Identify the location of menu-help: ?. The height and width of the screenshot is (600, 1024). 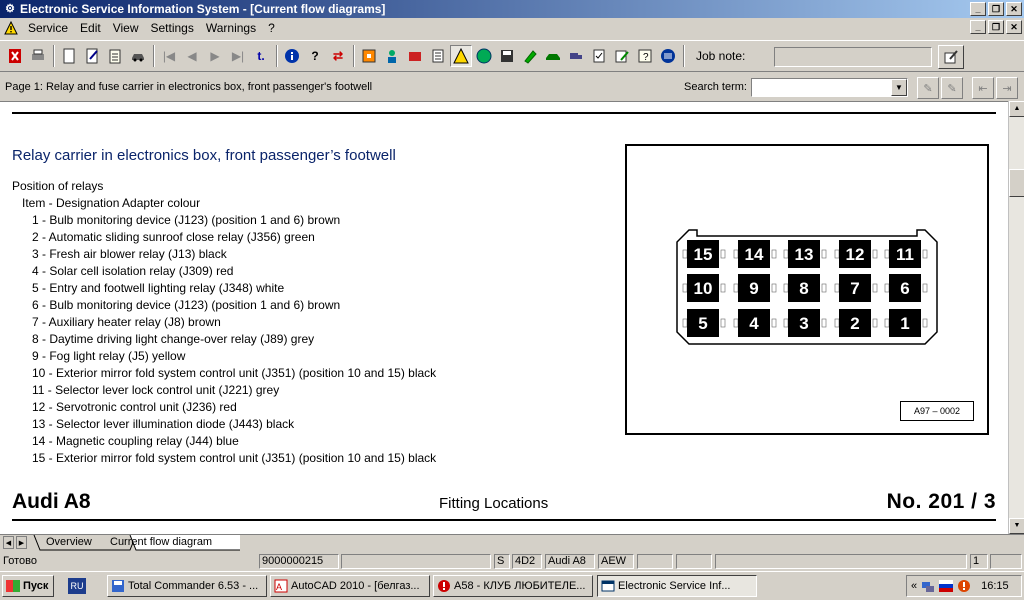
(271, 28).